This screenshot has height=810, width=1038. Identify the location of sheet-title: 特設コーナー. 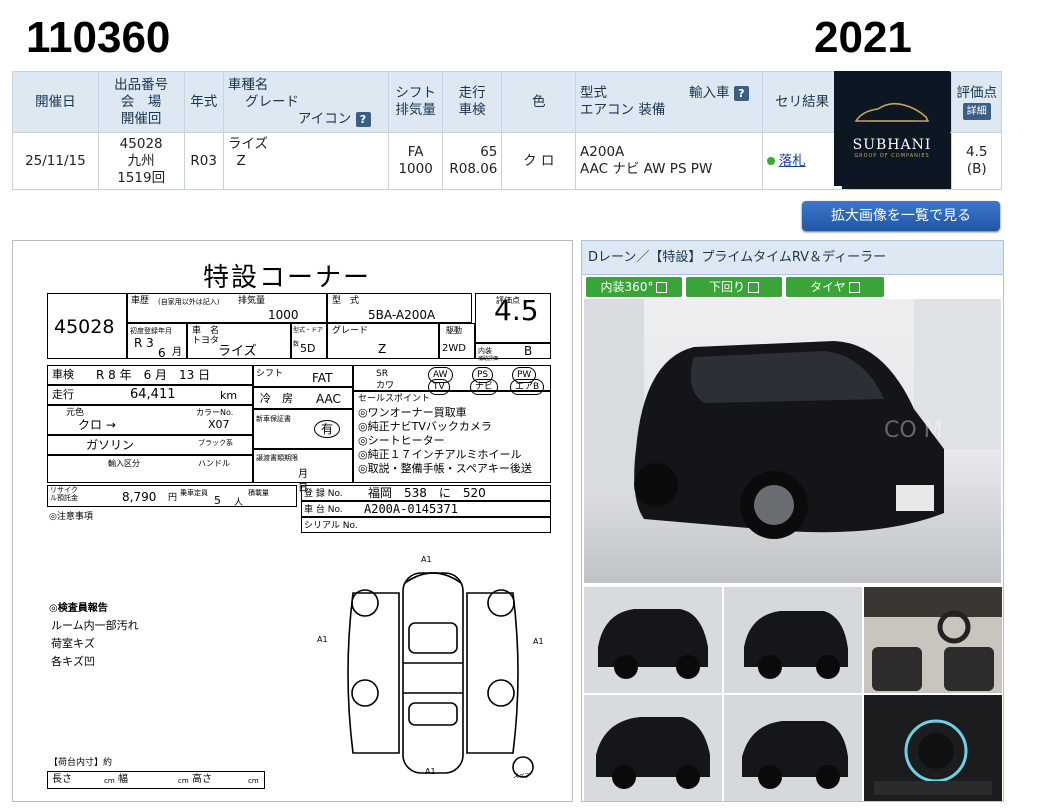
(287, 278).